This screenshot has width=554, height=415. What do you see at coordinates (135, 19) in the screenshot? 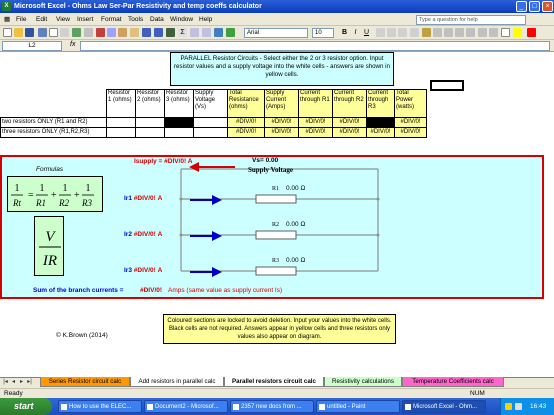
I see `menu-tools: Tools` at bounding box center [135, 19].